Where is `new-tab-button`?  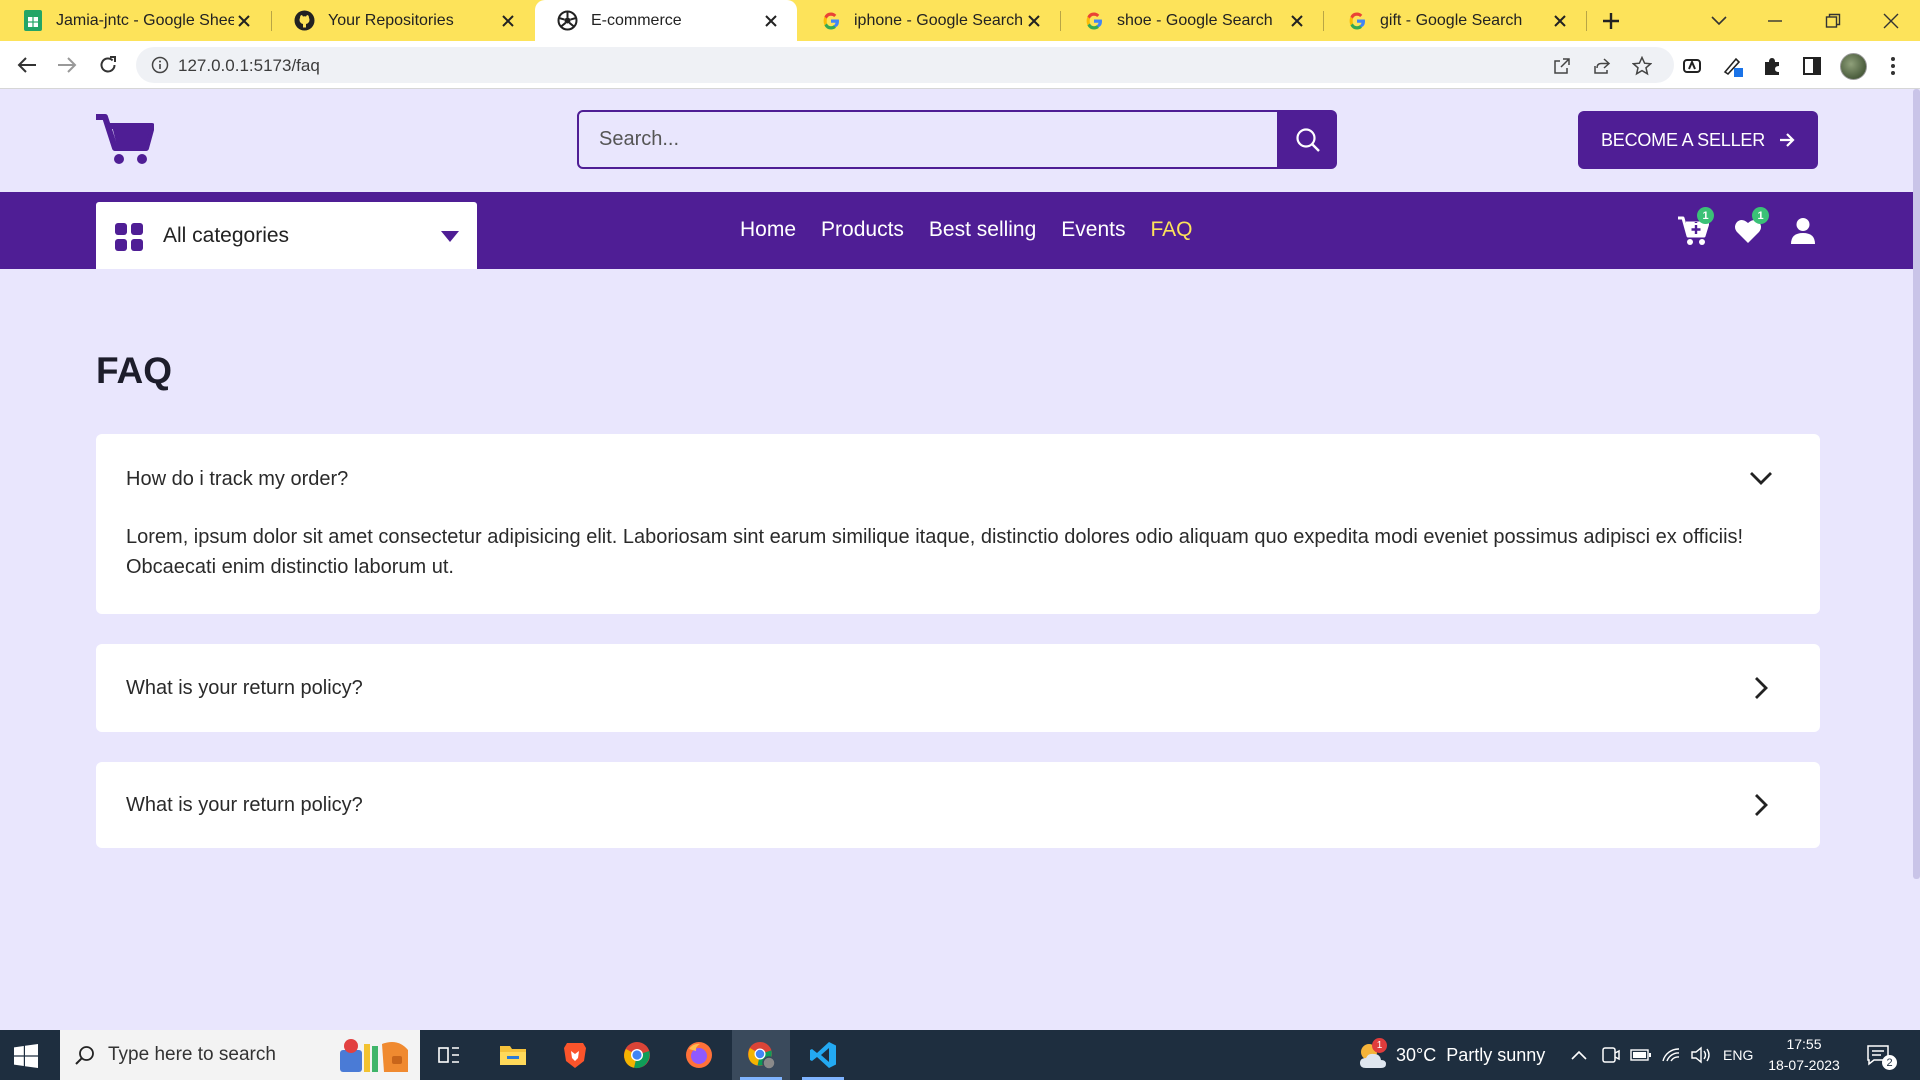 new-tab-button is located at coordinates (1611, 21).